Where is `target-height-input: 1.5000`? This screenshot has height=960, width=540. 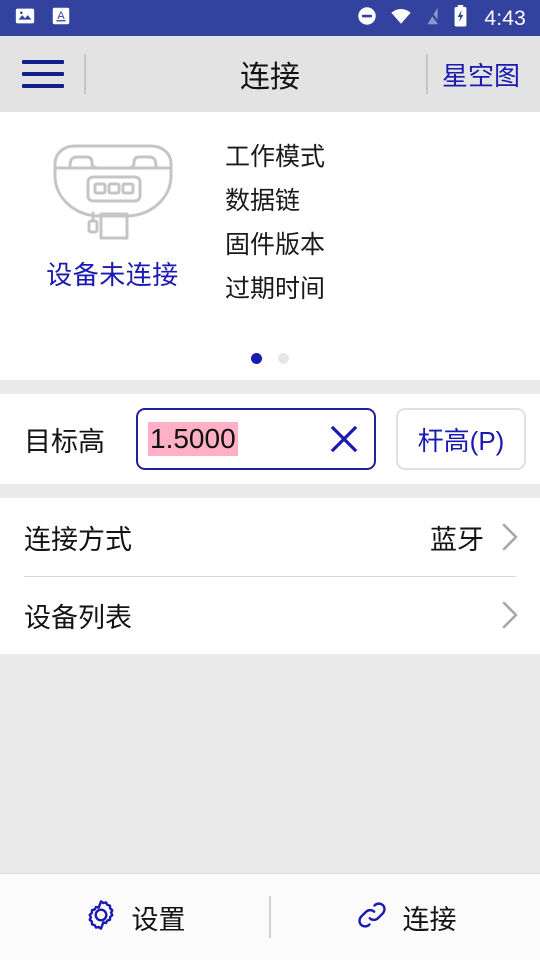
target-height-input: 1.5000 is located at coordinates (256, 439).